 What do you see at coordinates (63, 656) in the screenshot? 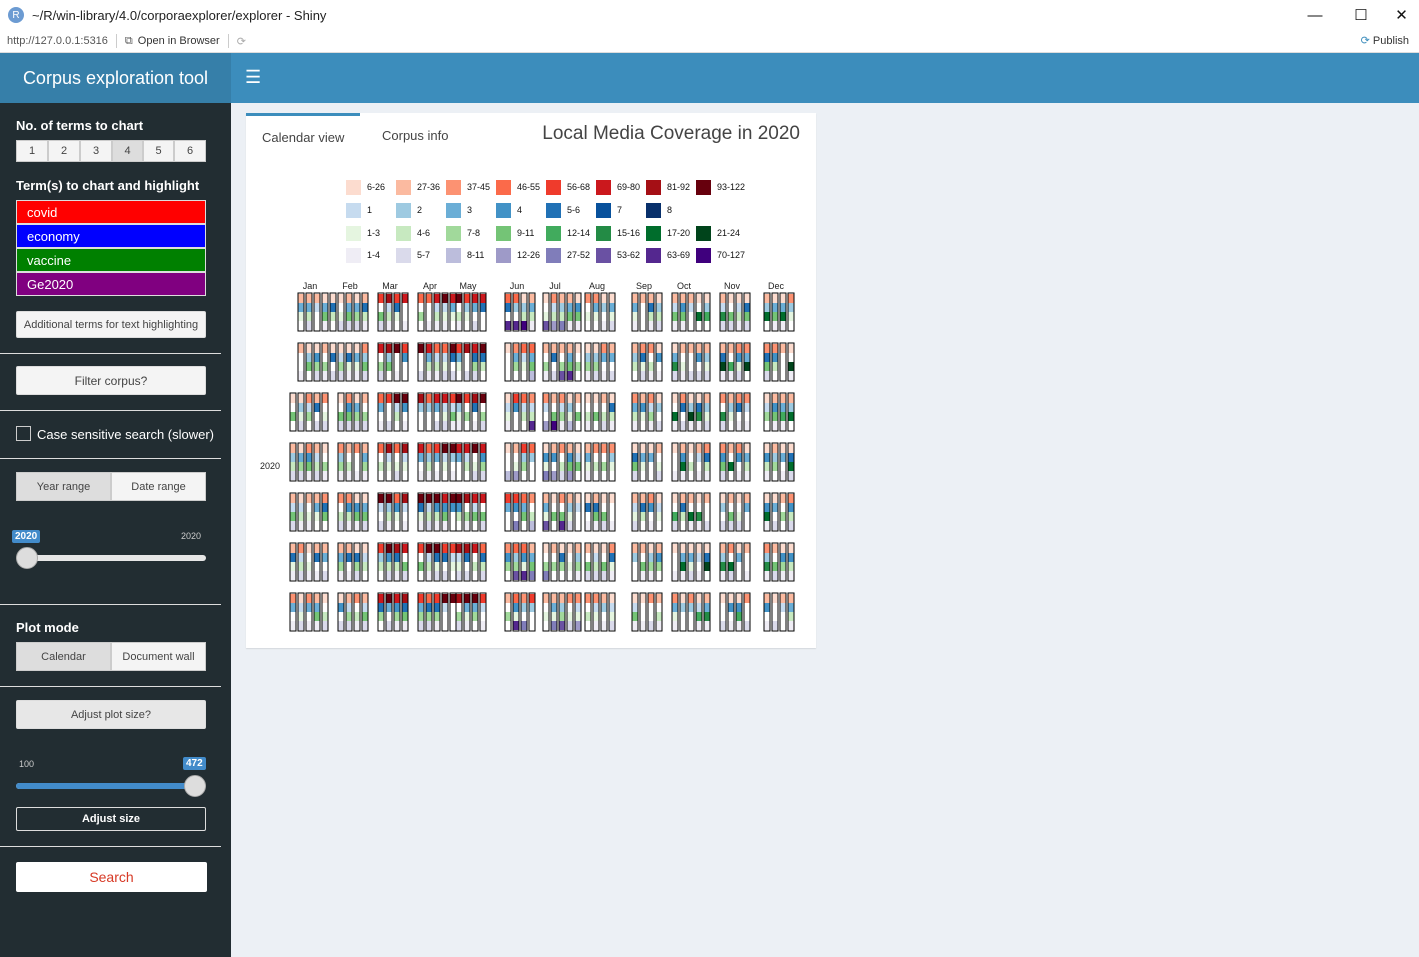
I see `calendar-mode-button: Calendar` at bounding box center [63, 656].